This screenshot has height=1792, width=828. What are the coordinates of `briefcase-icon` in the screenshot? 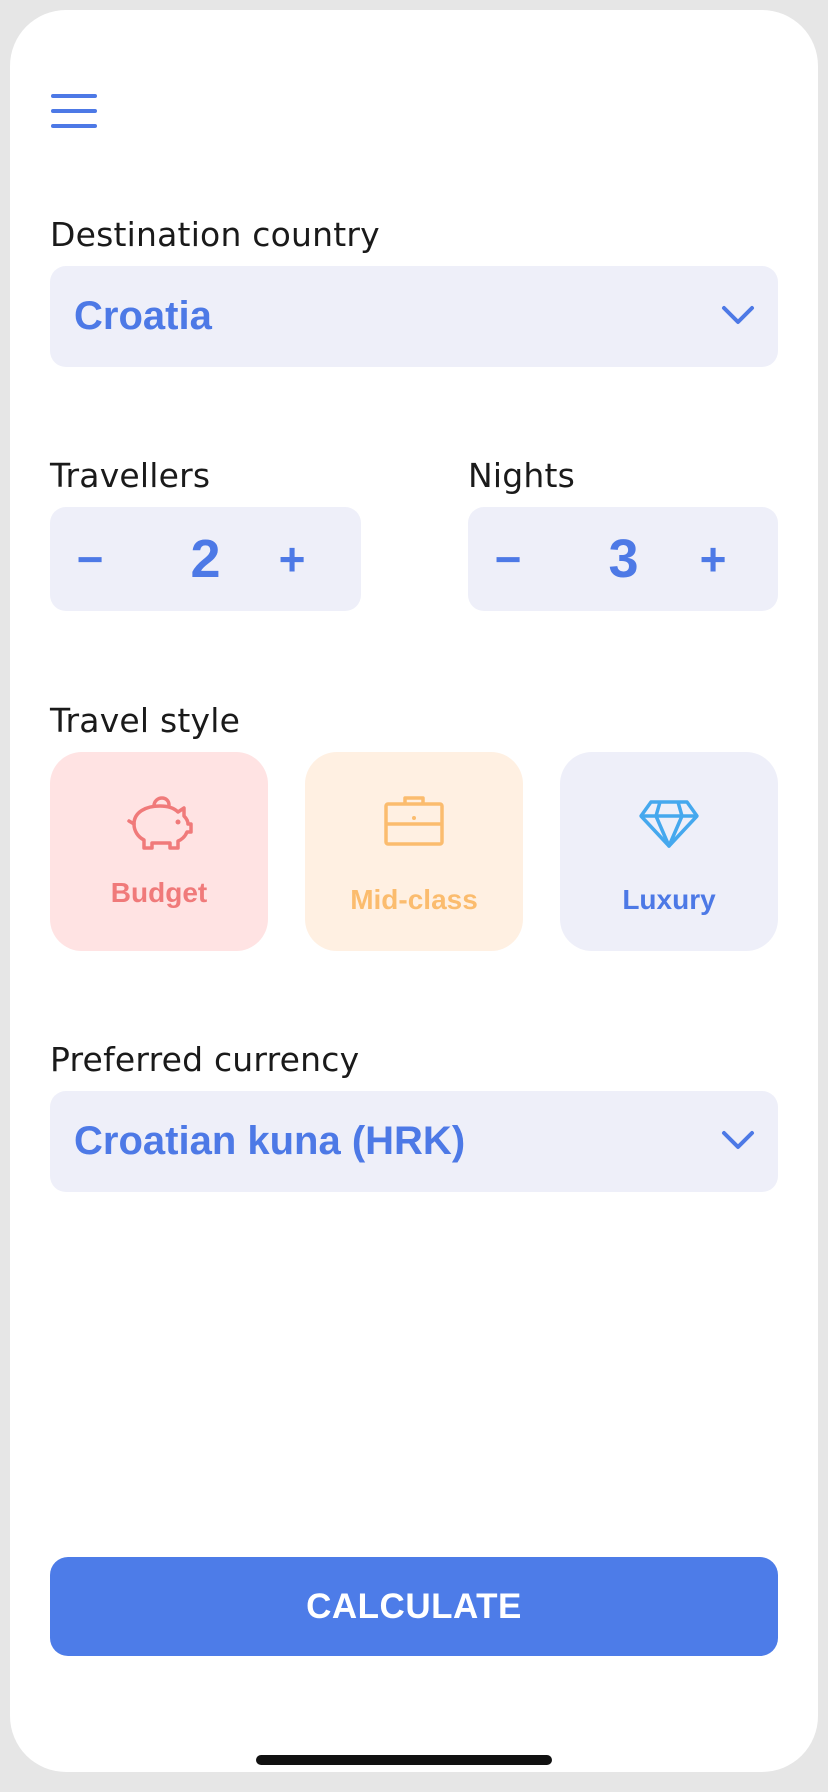 It's located at (414, 821).